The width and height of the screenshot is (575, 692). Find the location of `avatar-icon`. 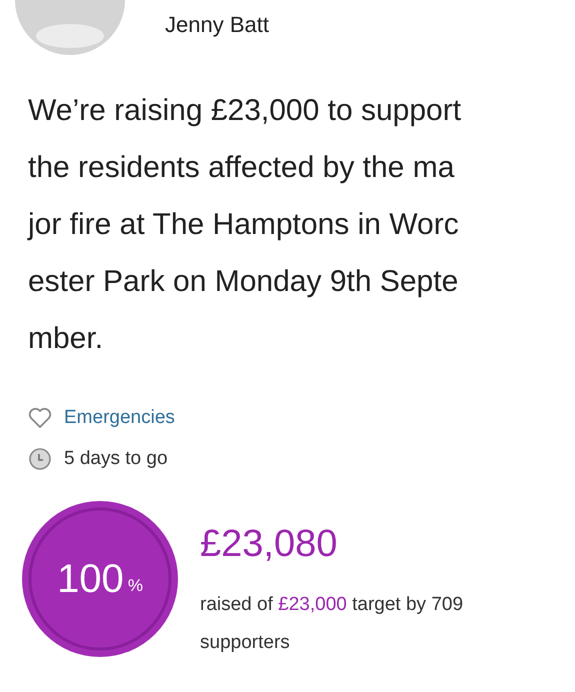

avatar-icon is located at coordinates (70, 29).